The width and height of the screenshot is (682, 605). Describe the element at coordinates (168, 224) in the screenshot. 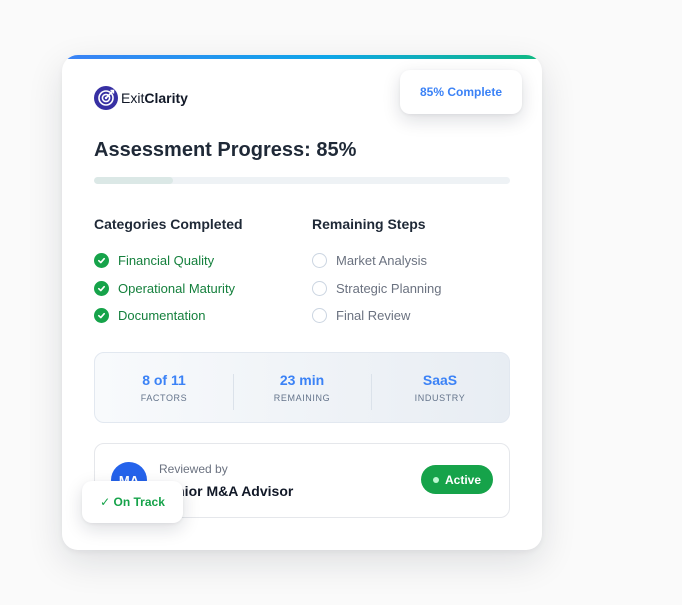

I see `categories-completed-title: Categories Completed` at that location.